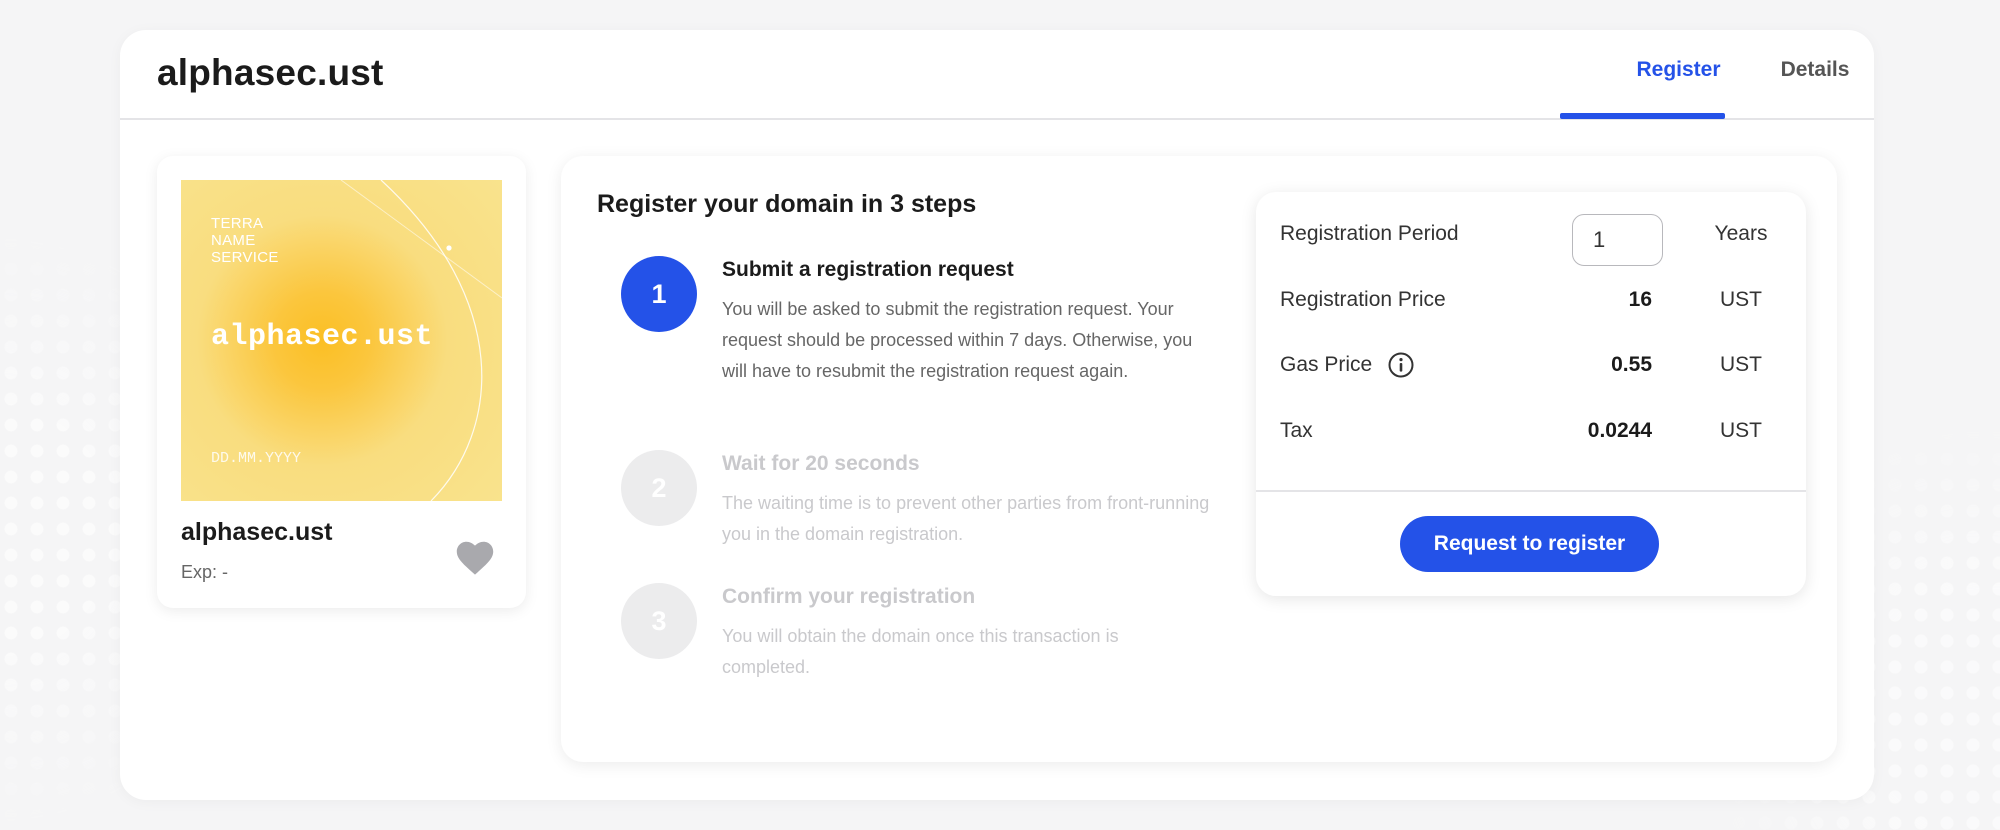 Image resolution: width=2000 pixels, height=830 pixels. I want to click on nft-expiry: Exp: -, so click(205, 572).